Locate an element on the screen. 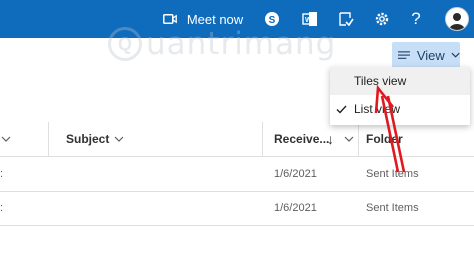 This screenshot has width=474, height=263. checkmark-icon is located at coordinates (341, 109).